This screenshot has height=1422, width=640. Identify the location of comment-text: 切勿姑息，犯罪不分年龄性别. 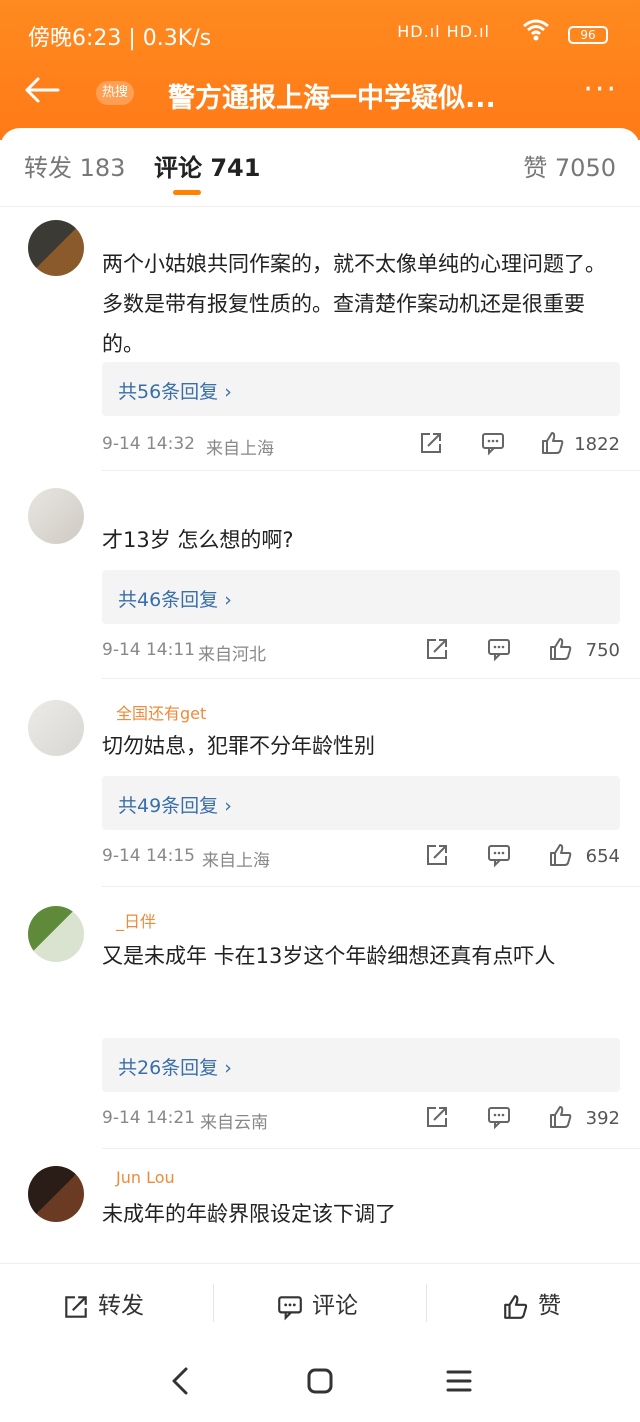
(238, 746).